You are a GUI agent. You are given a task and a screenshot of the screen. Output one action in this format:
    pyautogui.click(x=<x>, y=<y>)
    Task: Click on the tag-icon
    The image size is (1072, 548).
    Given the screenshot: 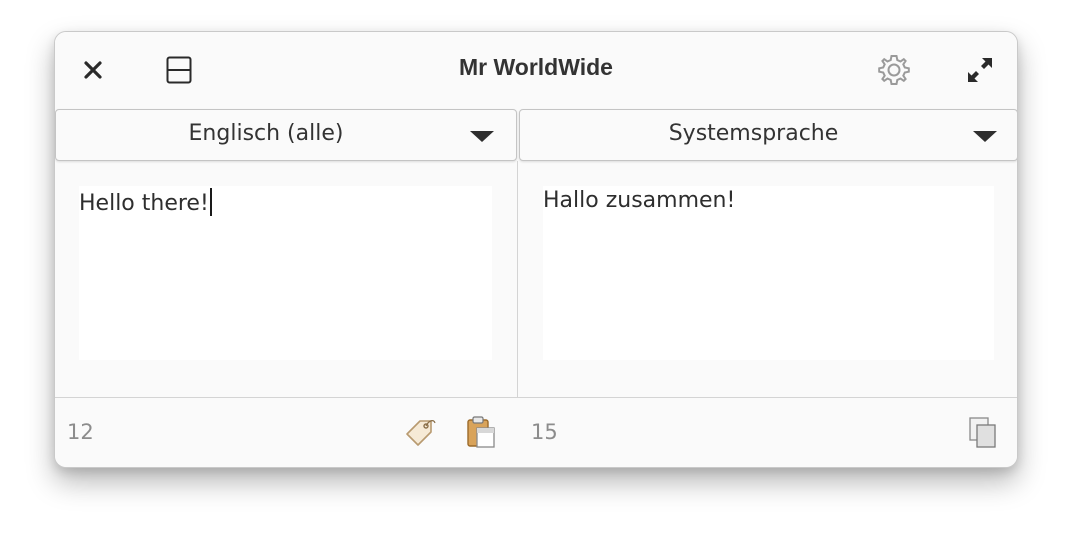 What is the action you would take?
    pyautogui.click(x=421, y=433)
    